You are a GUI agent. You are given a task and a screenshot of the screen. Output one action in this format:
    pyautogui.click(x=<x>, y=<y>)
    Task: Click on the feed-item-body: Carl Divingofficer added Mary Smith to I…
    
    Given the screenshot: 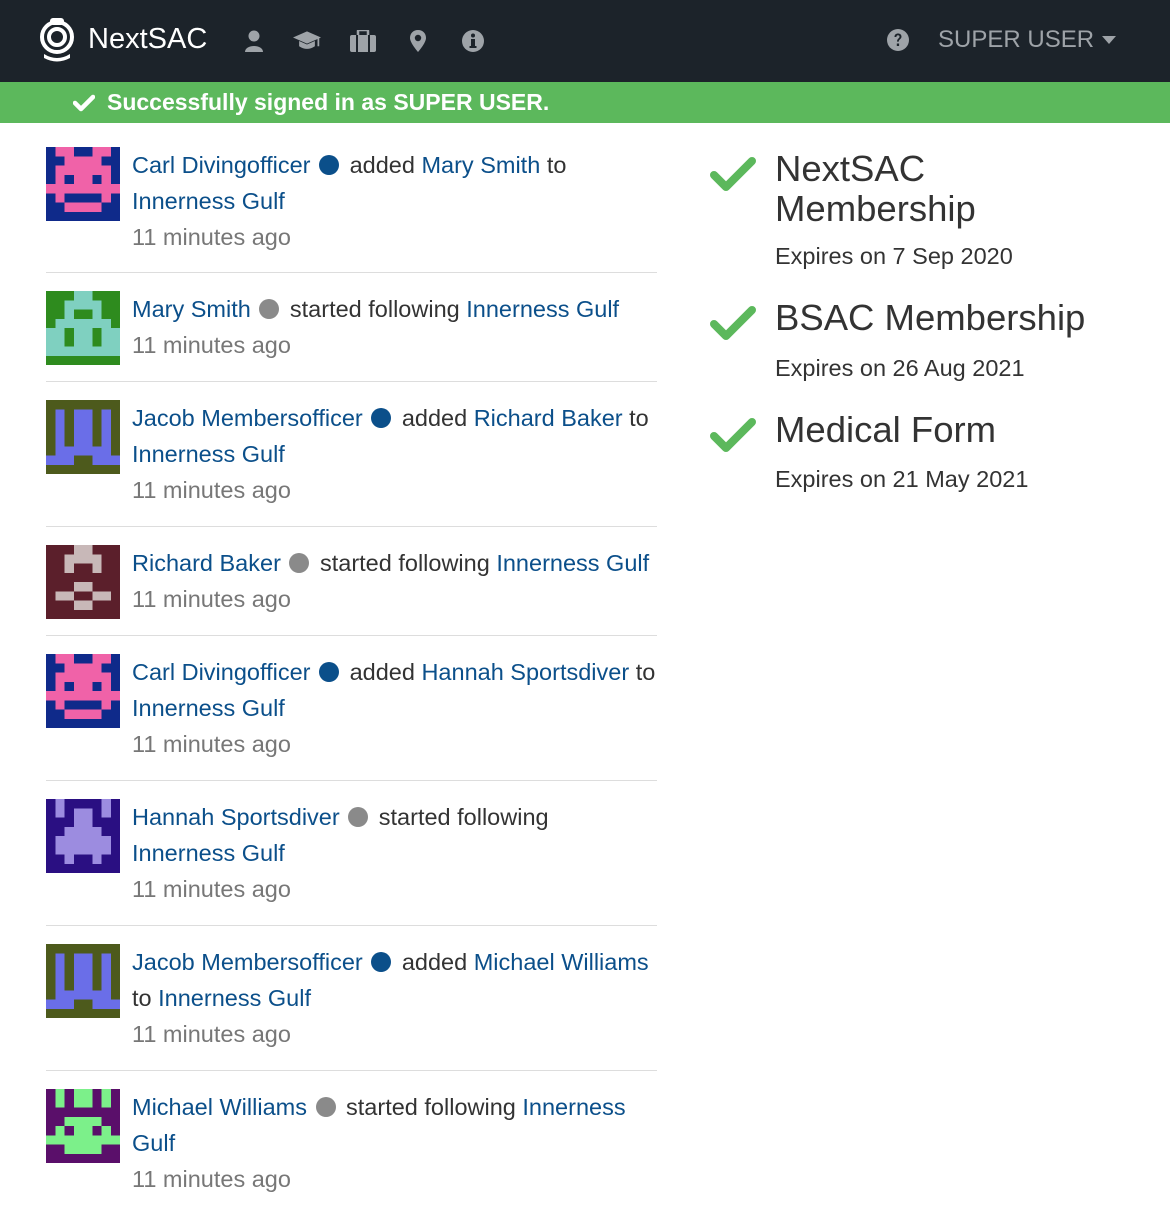 What is the action you would take?
    pyautogui.click(x=394, y=201)
    